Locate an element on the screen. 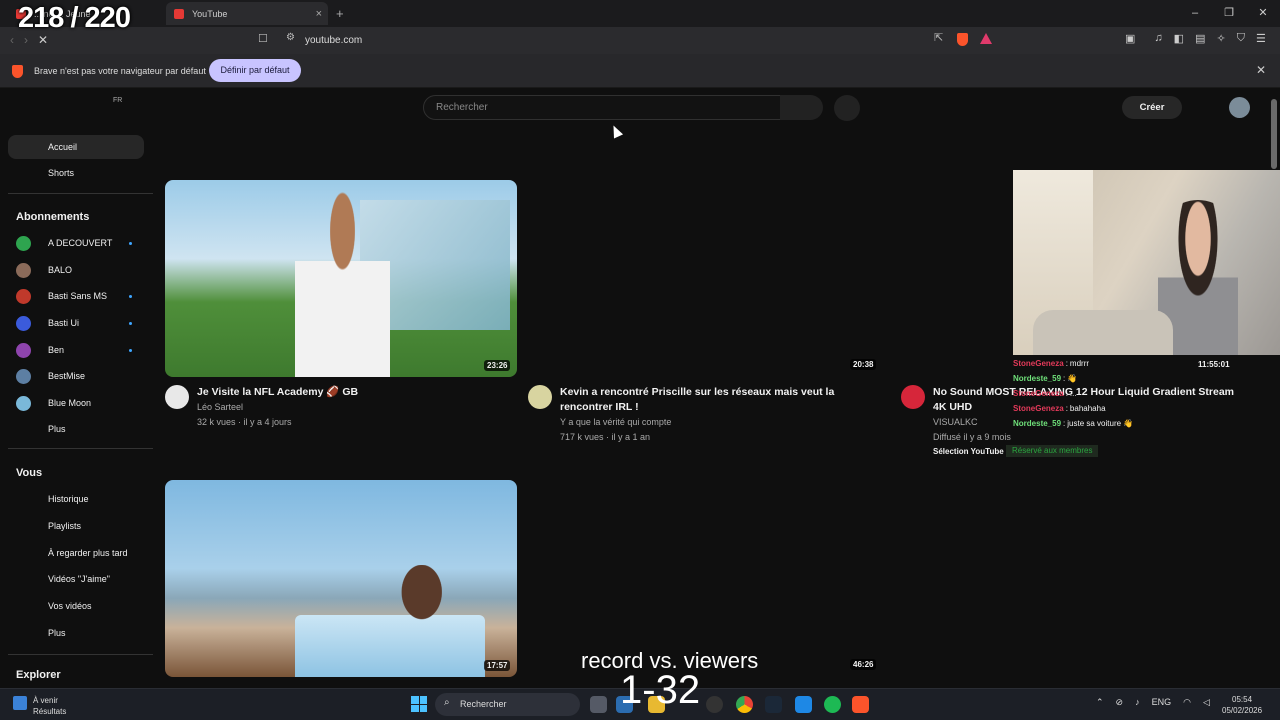 This screenshot has height=720, width=1280. sidebar-sub-item: Basti Sans MS is located at coordinates (74, 296).